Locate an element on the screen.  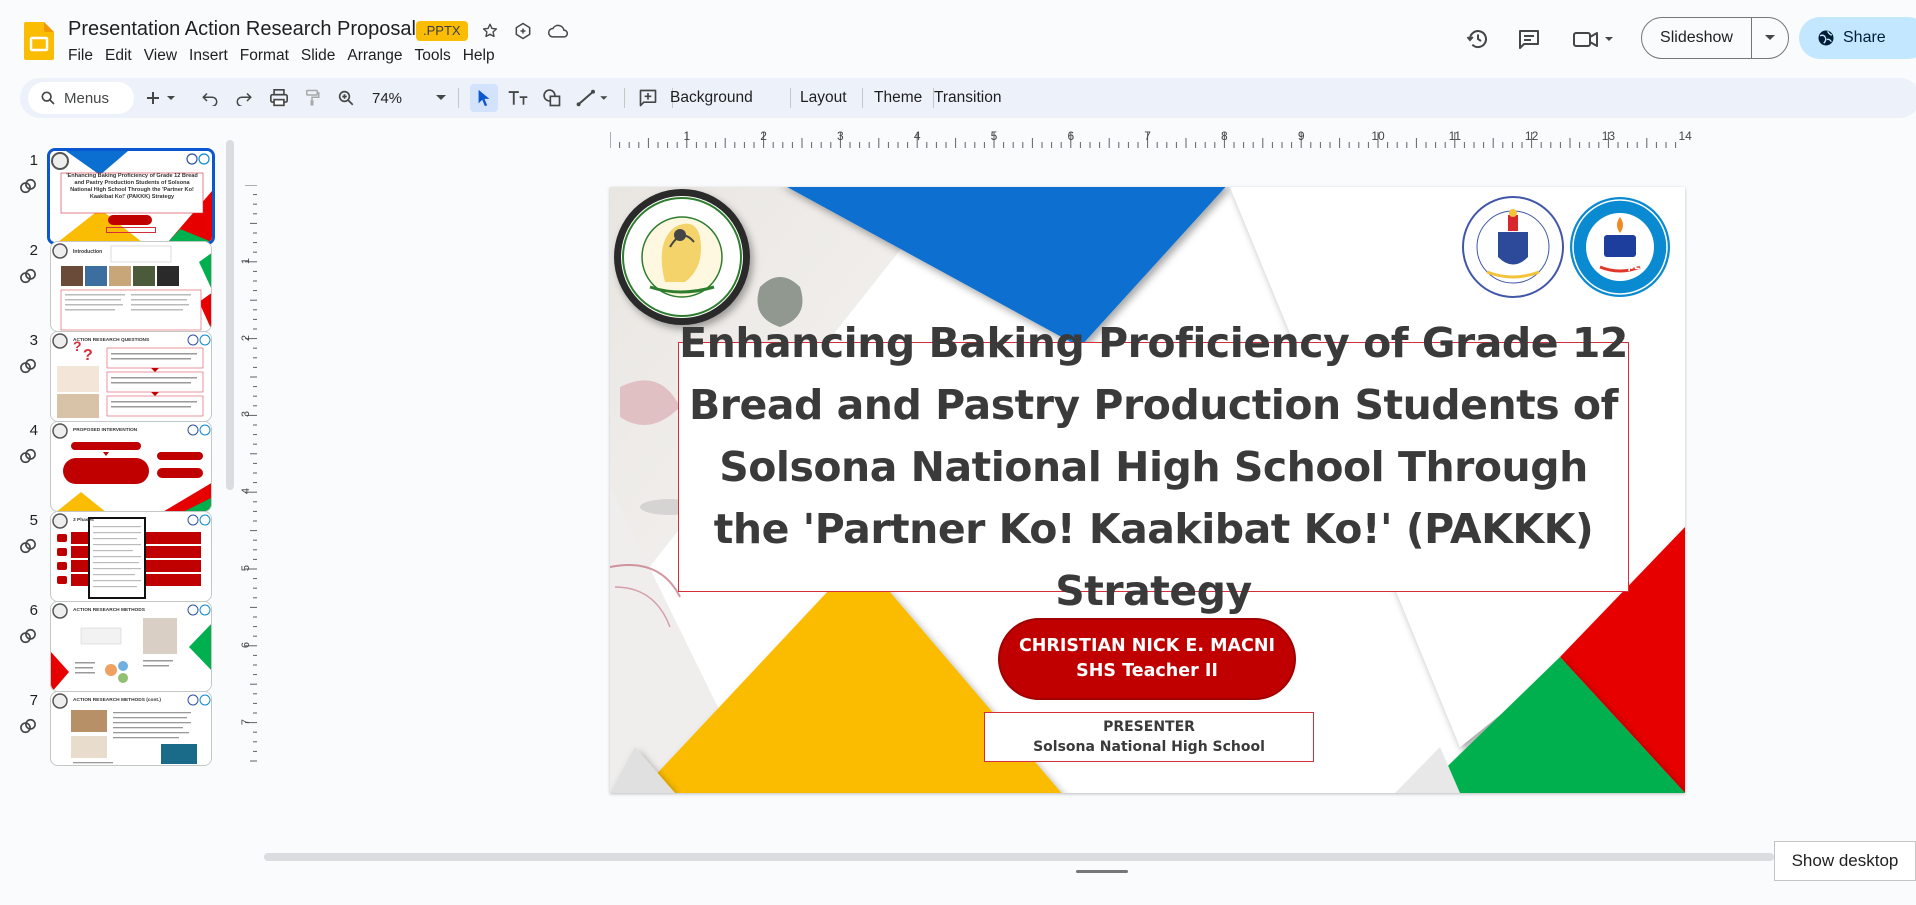
move-to-folder-icon is located at coordinates (523, 31).